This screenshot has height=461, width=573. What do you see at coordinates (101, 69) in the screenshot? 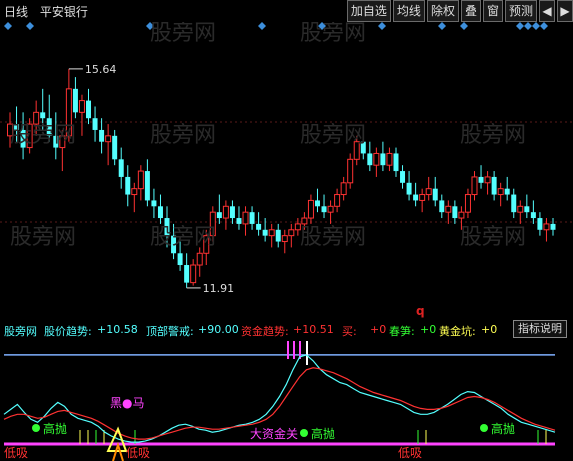
I see `high-price-label: 15.64` at bounding box center [101, 69].